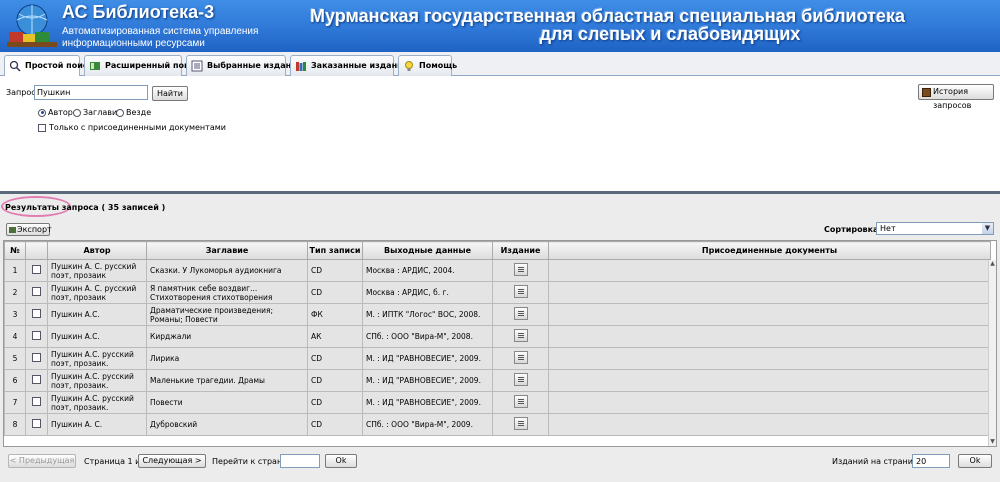 Image resolution: width=1000 pixels, height=482 pixels. What do you see at coordinates (97, 112) in the screenshot?
I see `radio-title: Заглавие` at bounding box center [97, 112].